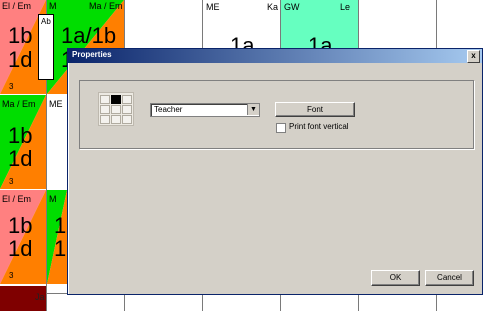 Image resolution: width=483 pixels, height=311 pixels. Describe the element at coordinates (275, 56) in the screenshot. I see `dialog-titlebar: Properties x` at that location.